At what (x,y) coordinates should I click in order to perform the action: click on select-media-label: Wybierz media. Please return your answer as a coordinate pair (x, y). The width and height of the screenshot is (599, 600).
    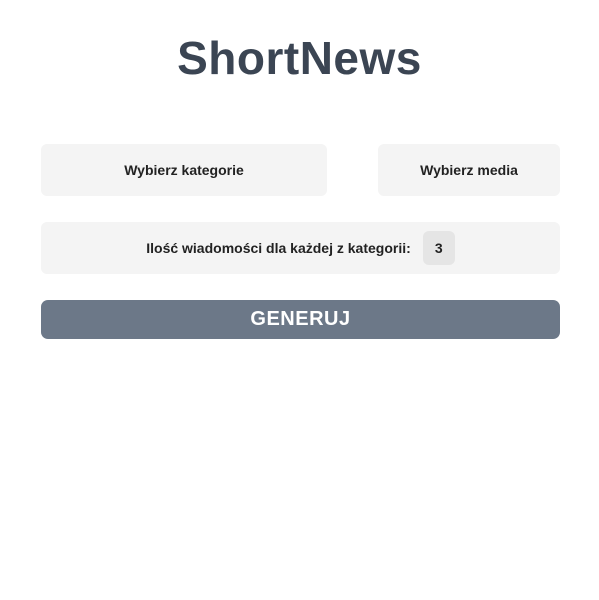
    Looking at the image, I should click on (469, 170).